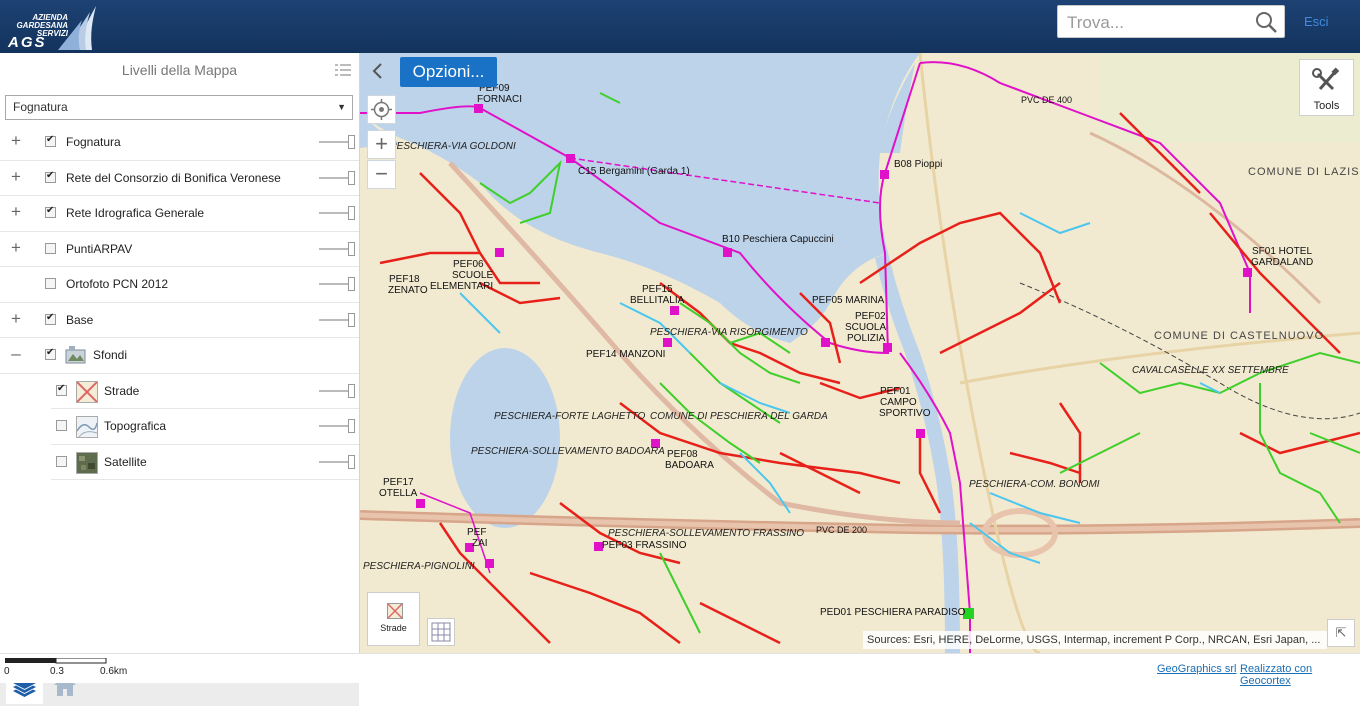  Describe the element at coordinates (568, 451) in the screenshot. I see `map-label: PESCHIERA-SOLLEVAMENTO BADOARA` at that location.